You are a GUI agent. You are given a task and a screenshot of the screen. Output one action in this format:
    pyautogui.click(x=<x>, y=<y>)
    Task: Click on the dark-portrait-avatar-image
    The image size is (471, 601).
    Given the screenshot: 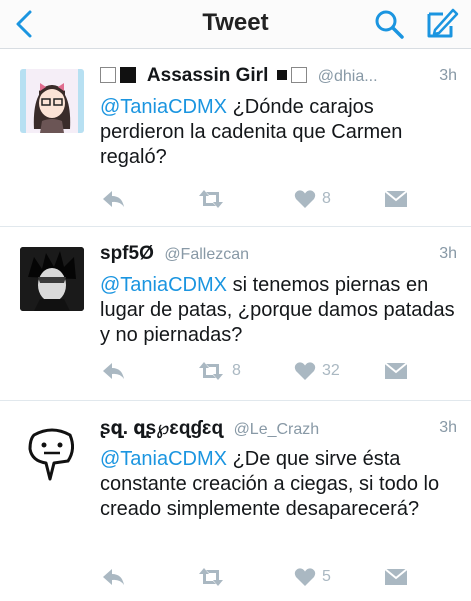 What is the action you would take?
    pyautogui.click(x=52, y=279)
    